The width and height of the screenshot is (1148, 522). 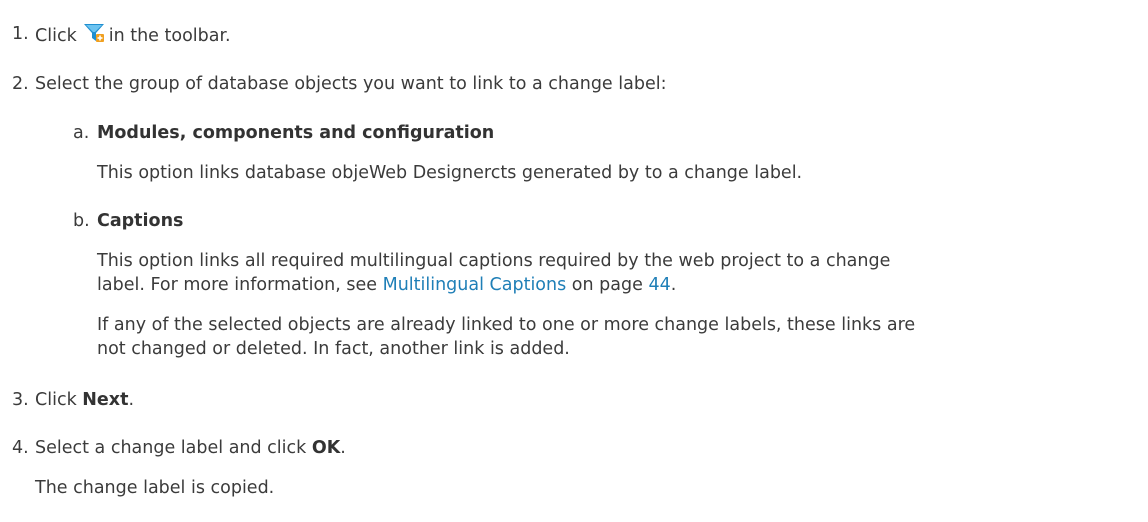 I want to click on sub-item-letter: a., so click(x=81, y=133).